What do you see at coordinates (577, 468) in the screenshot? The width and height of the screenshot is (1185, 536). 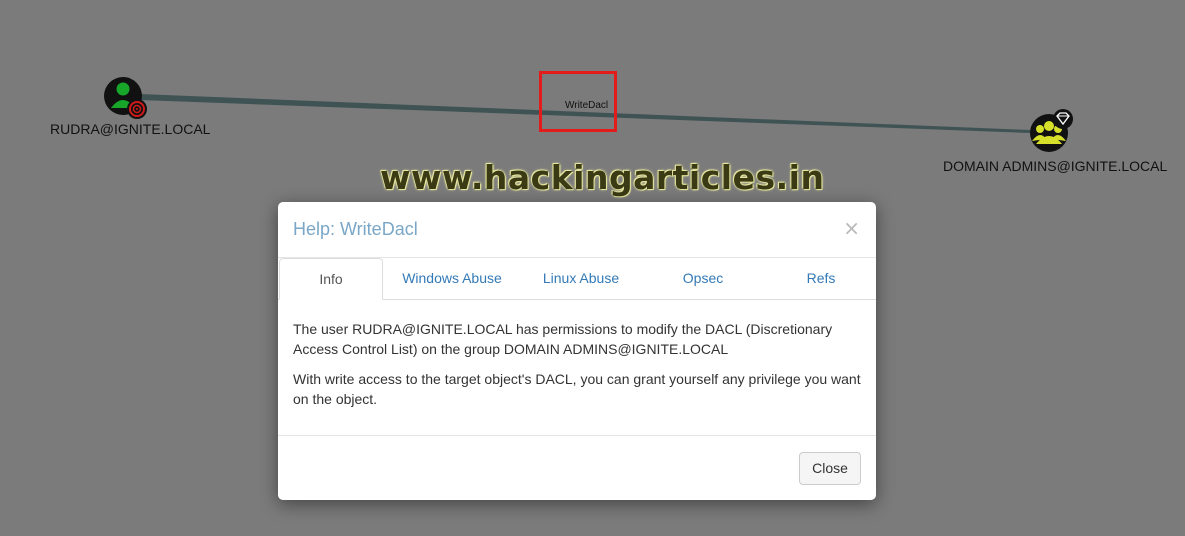 I see `modal-footer: Close` at bounding box center [577, 468].